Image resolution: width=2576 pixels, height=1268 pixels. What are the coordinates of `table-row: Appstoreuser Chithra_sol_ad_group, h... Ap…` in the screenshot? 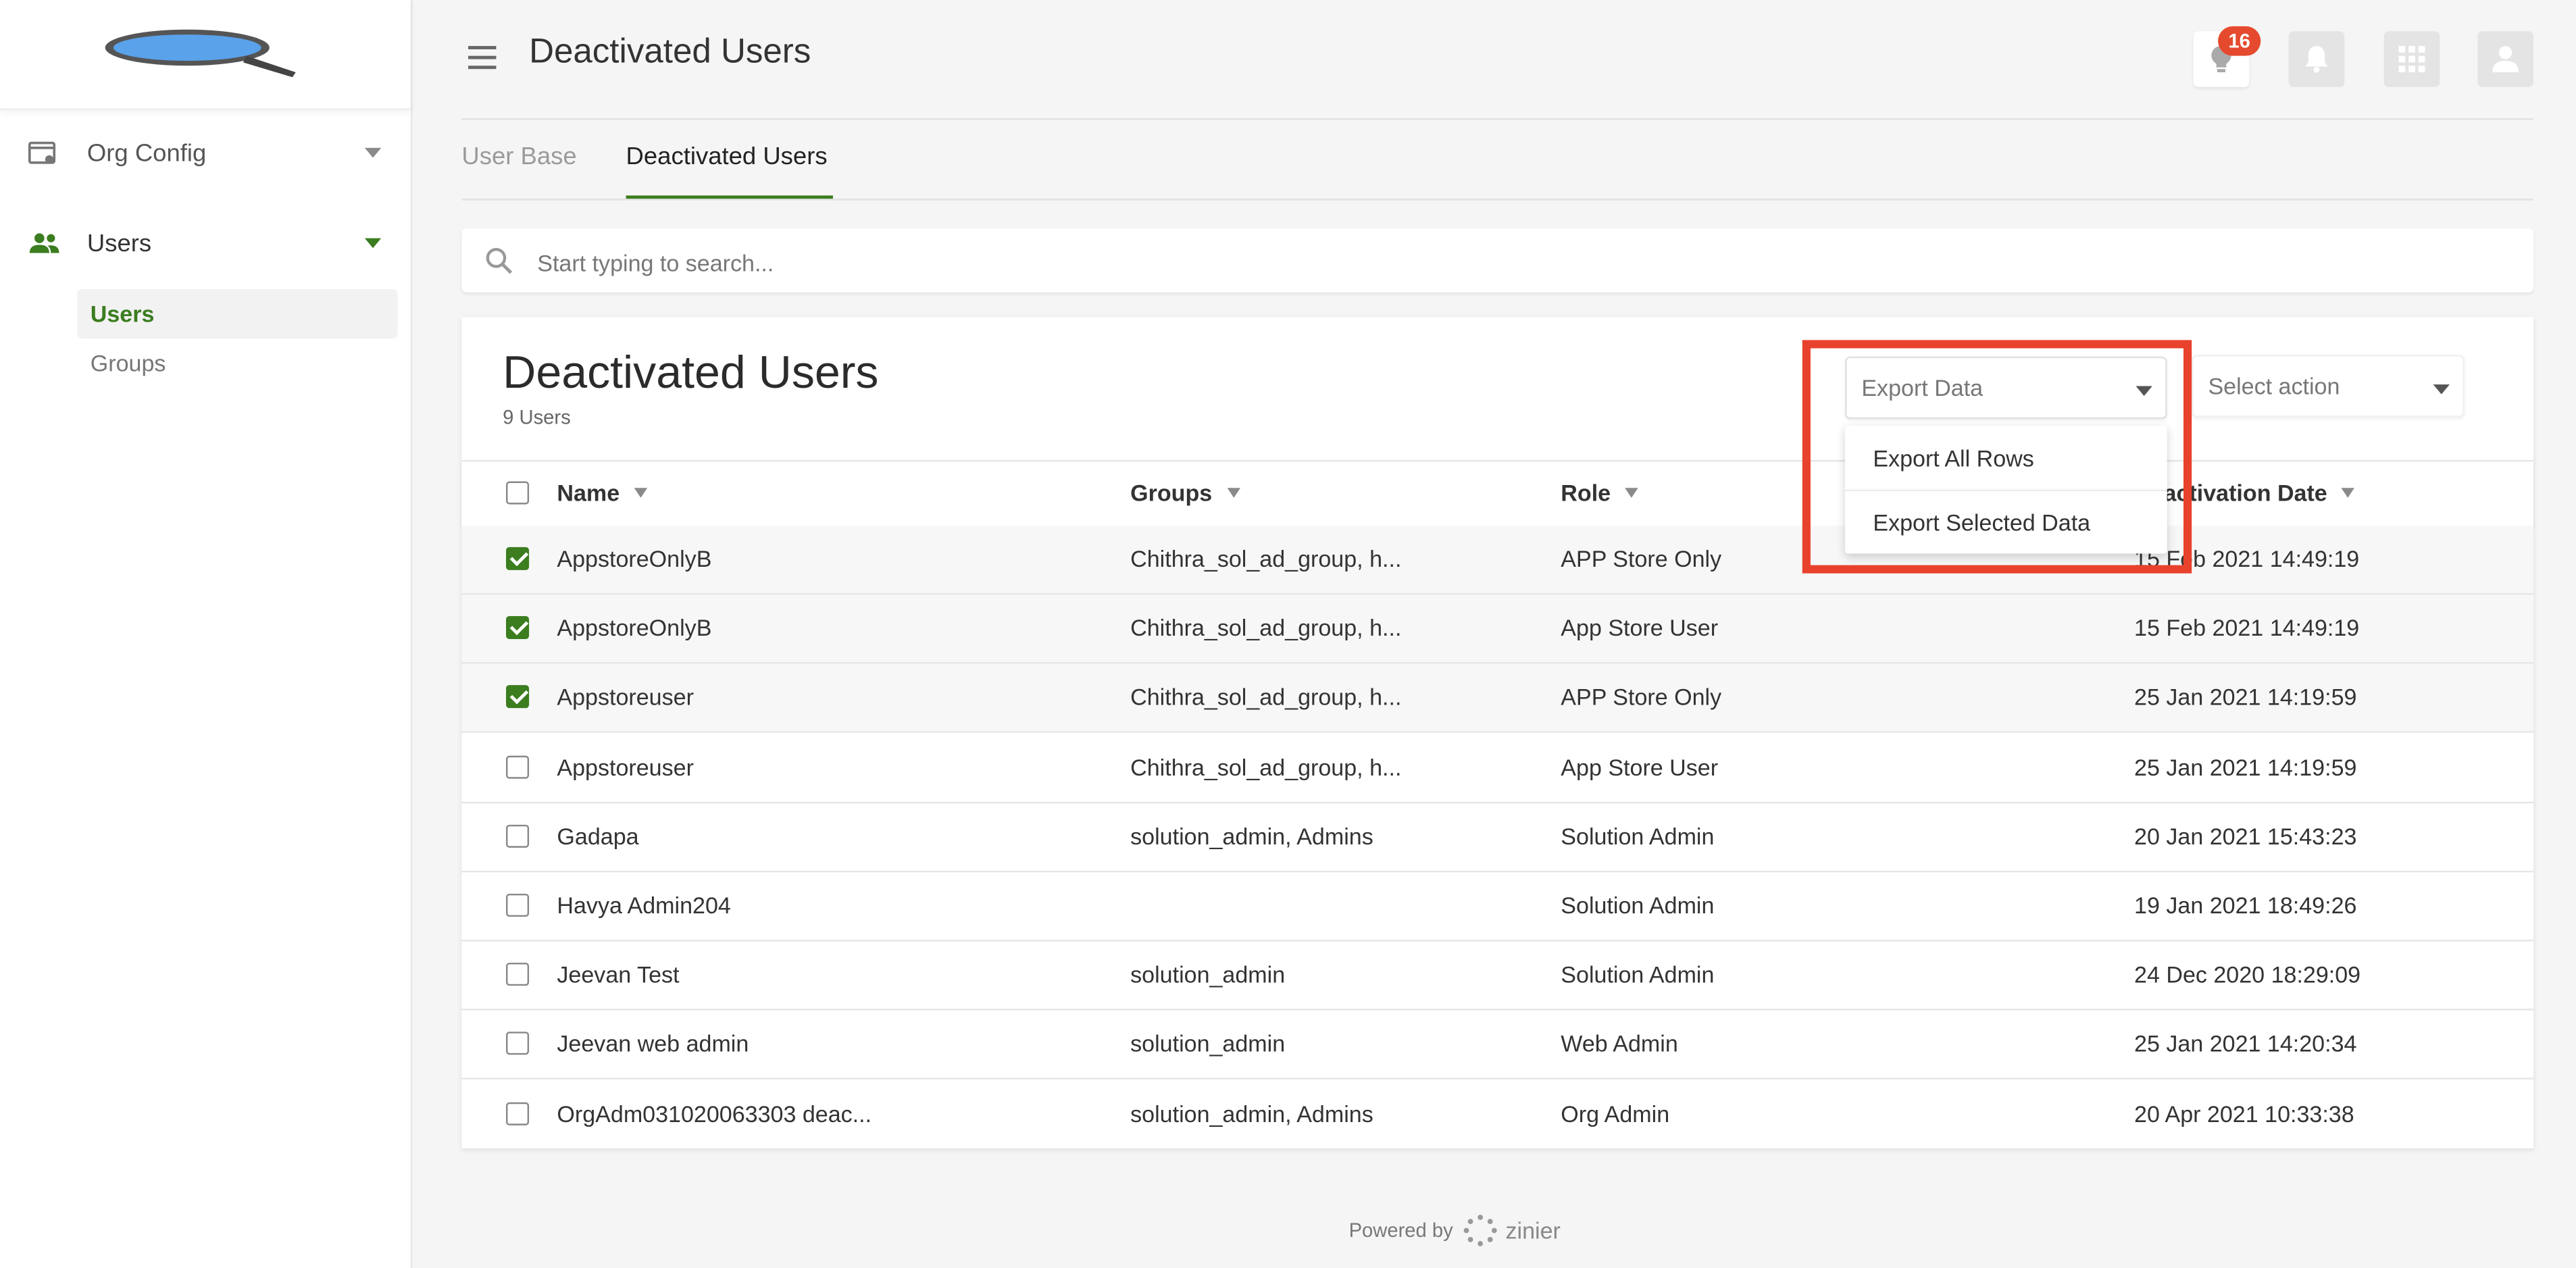 It's located at (1497, 768).